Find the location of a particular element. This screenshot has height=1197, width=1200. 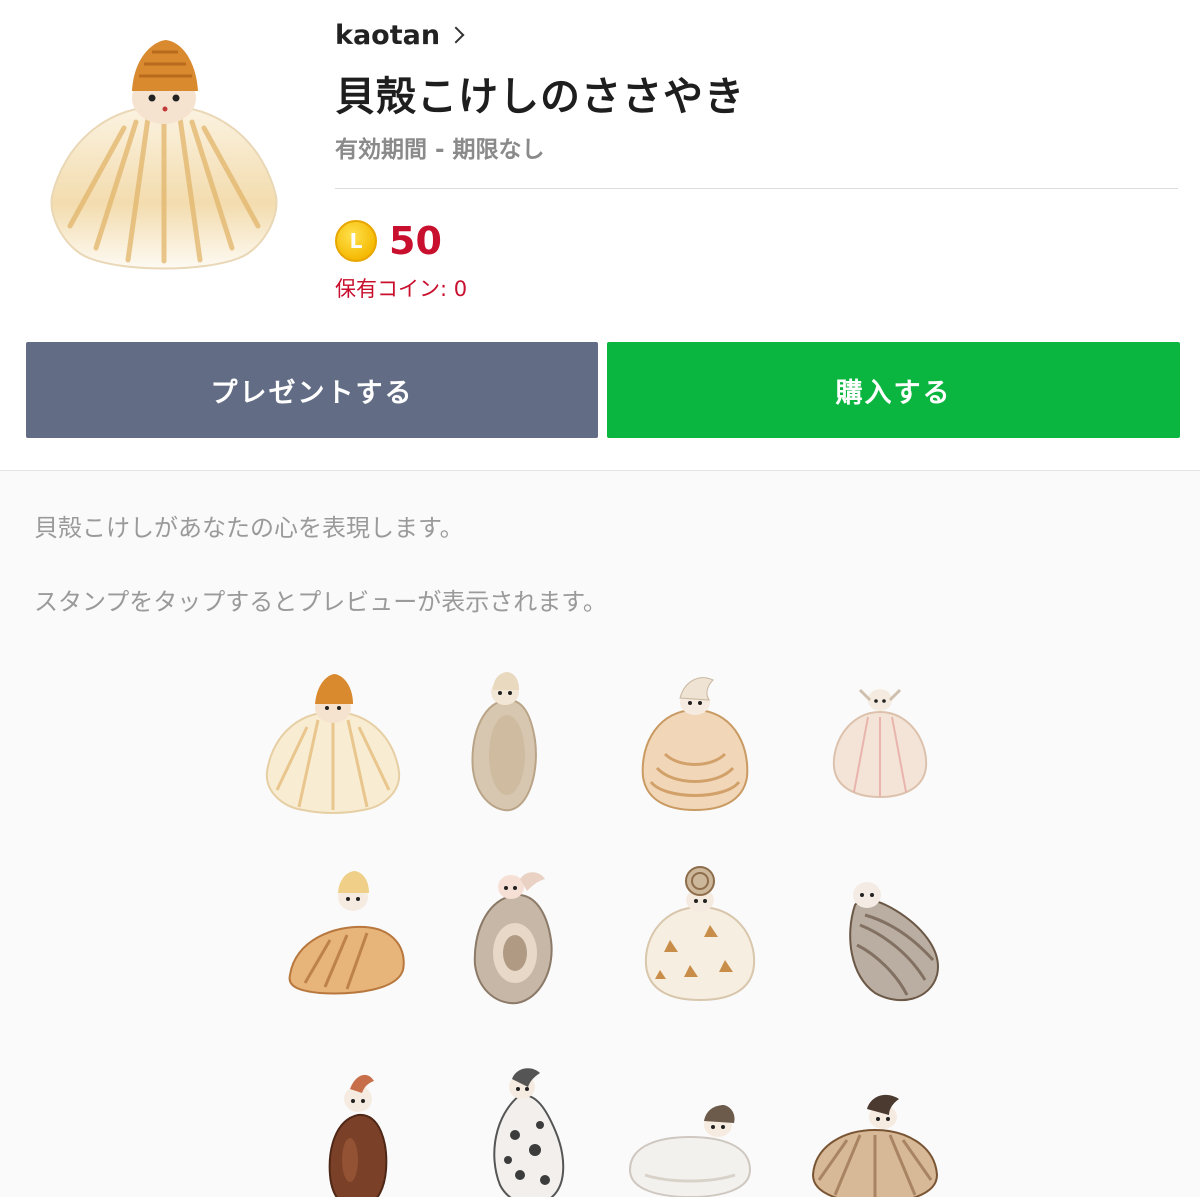

owned-coins: 保有コイン: 0 is located at coordinates (401, 289).